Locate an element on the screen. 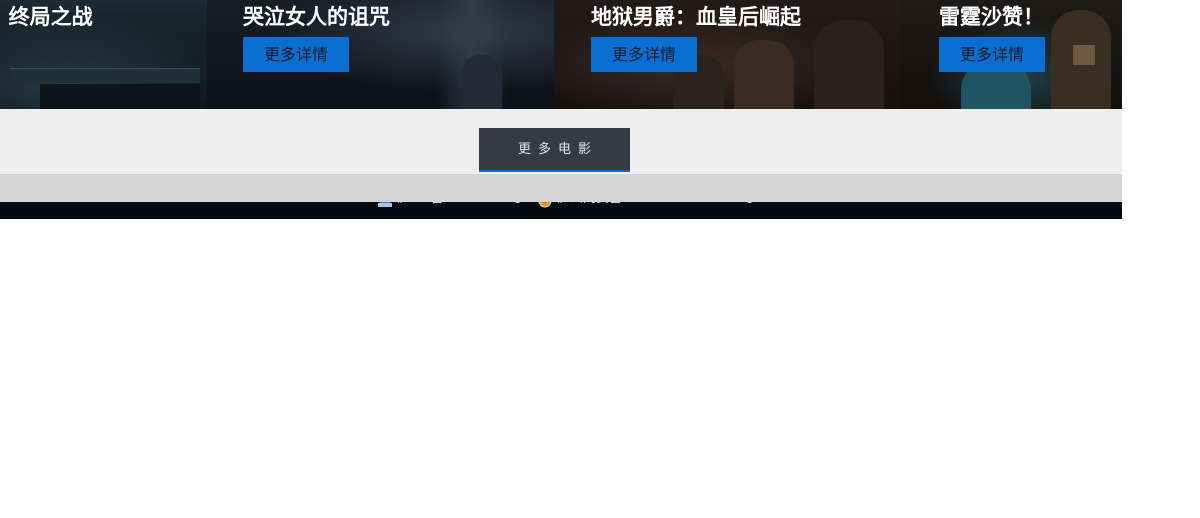  footer-overlay-bar is located at coordinates (561, 188).